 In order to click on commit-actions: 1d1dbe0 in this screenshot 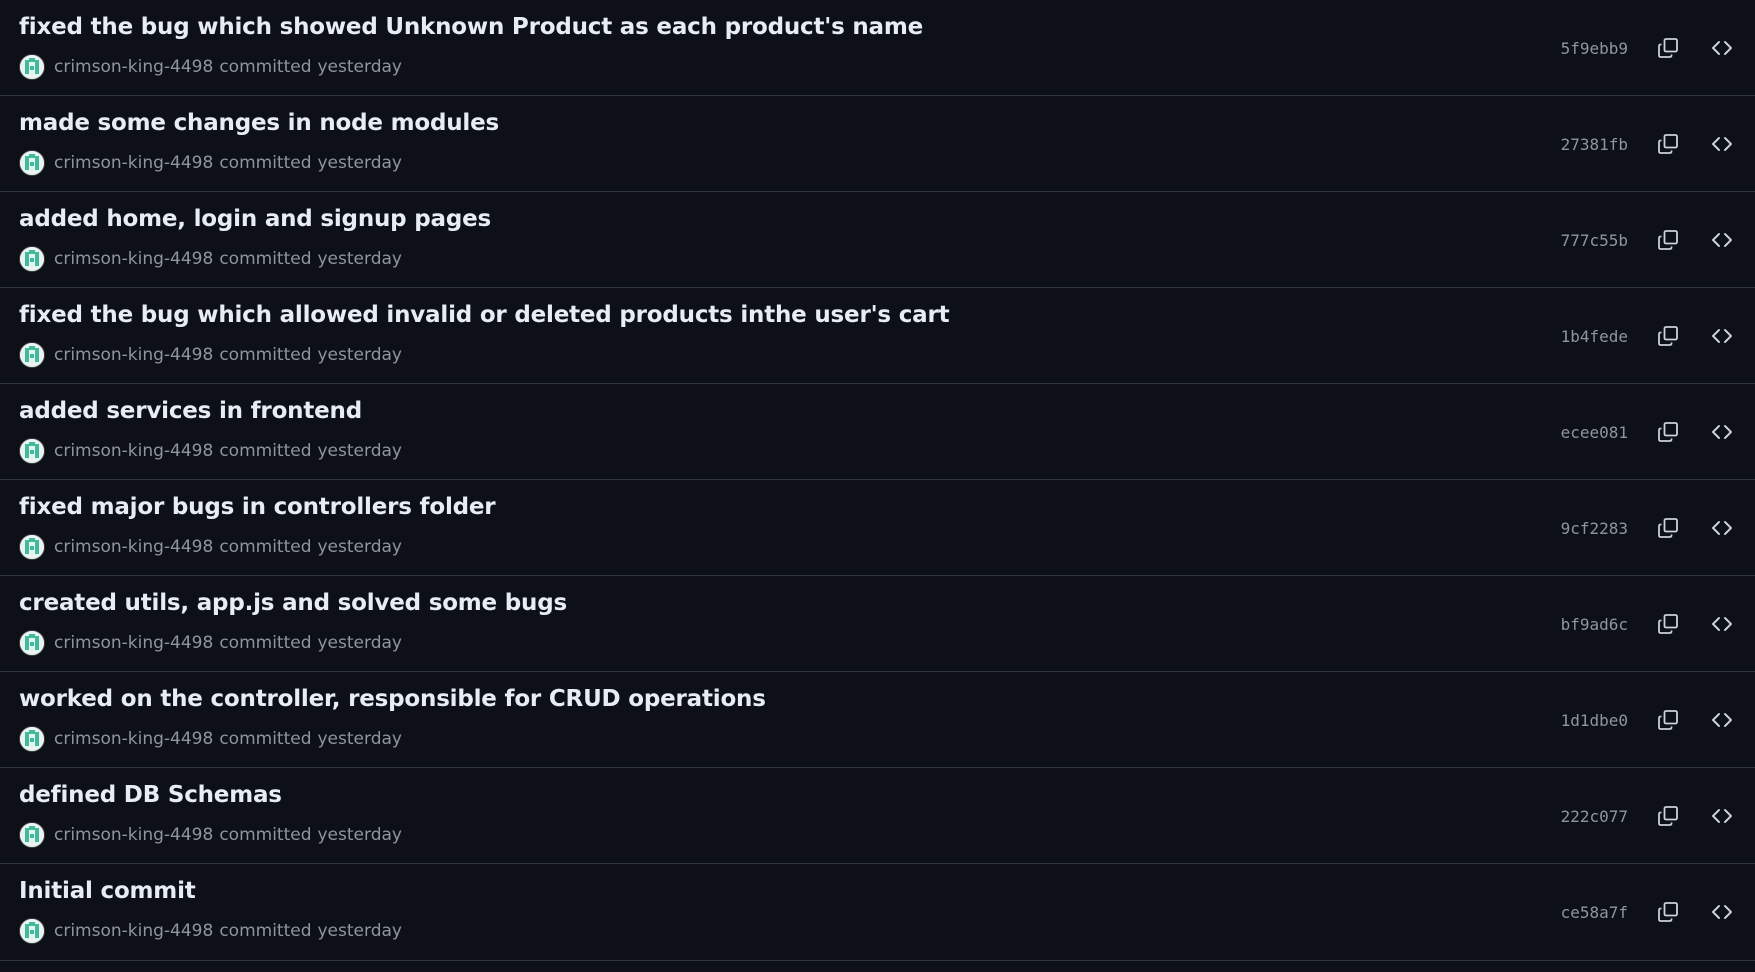, I will do `click(1658, 720)`.